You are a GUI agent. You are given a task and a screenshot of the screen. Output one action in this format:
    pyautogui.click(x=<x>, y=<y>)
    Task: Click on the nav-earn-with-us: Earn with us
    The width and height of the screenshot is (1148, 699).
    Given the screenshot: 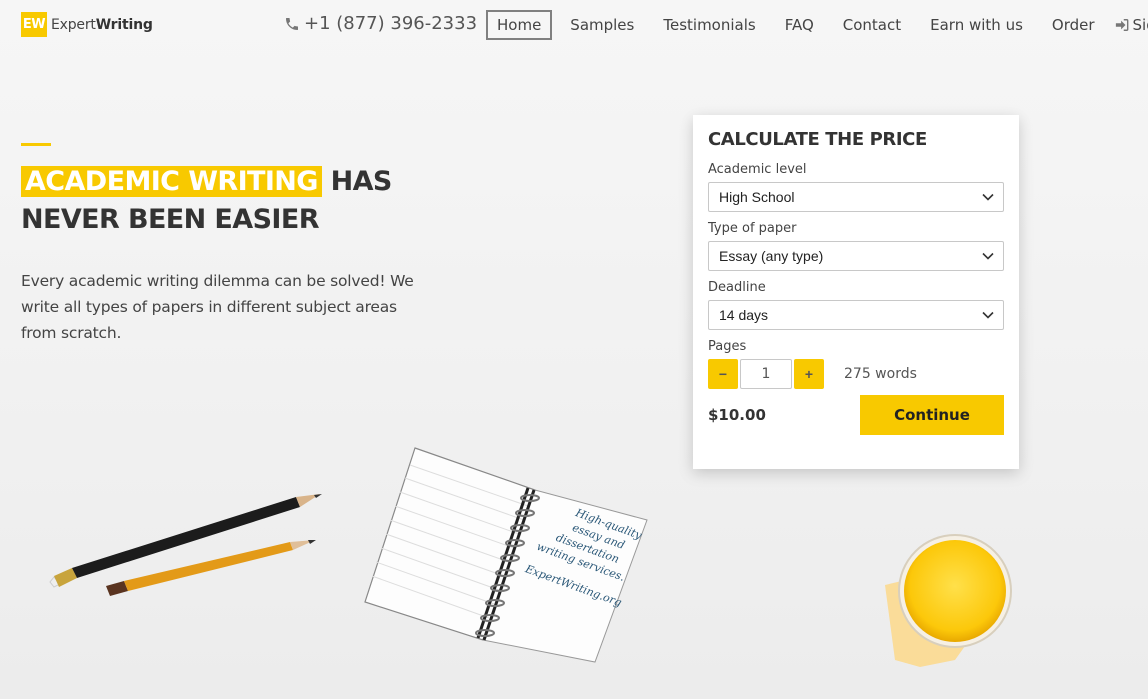 What is the action you would take?
    pyautogui.click(x=976, y=25)
    